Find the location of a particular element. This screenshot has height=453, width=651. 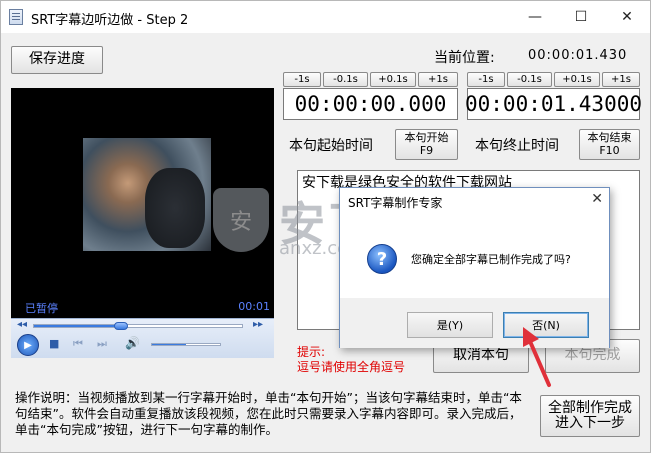

current-position-label: 当前位置: is located at coordinates (464, 58).